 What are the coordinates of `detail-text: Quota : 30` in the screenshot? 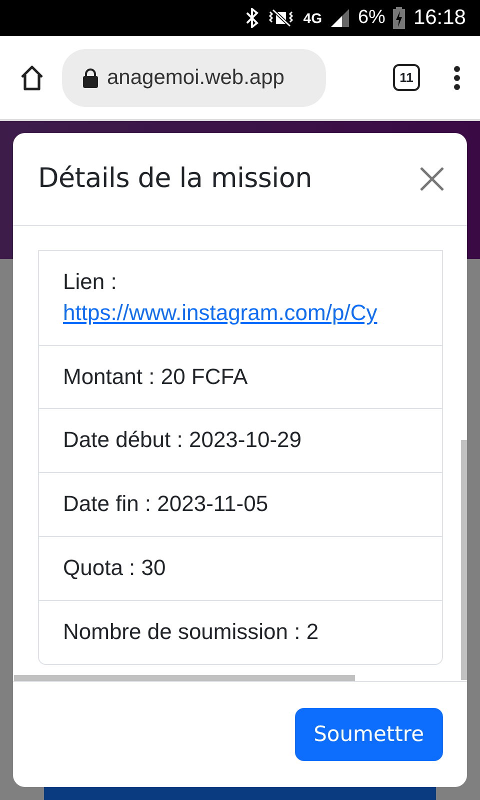 It's located at (114, 567).